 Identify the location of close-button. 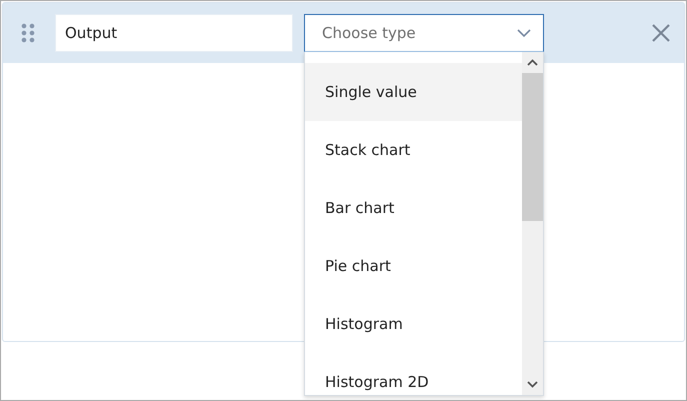
(661, 33).